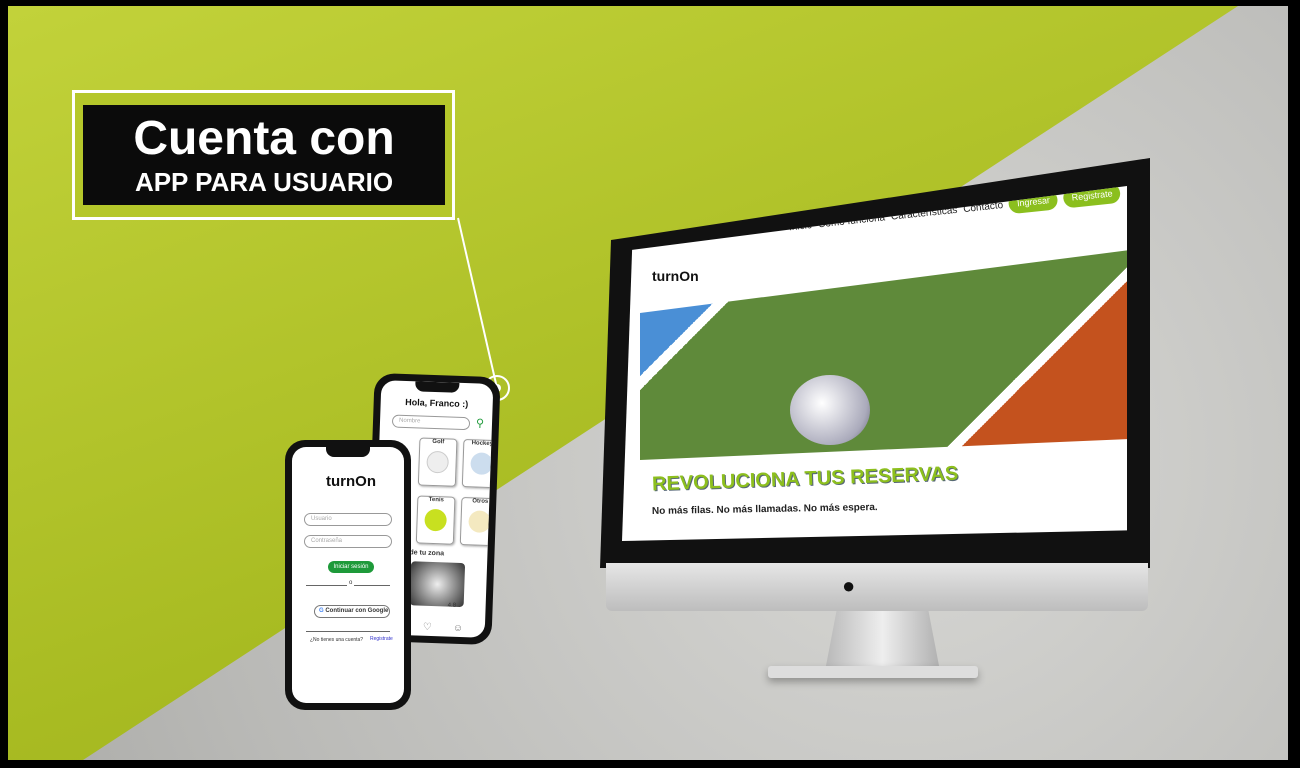 The width and height of the screenshot is (1300, 768). Describe the element at coordinates (830, 410) in the screenshot. I see `soccer-ball` at that location.